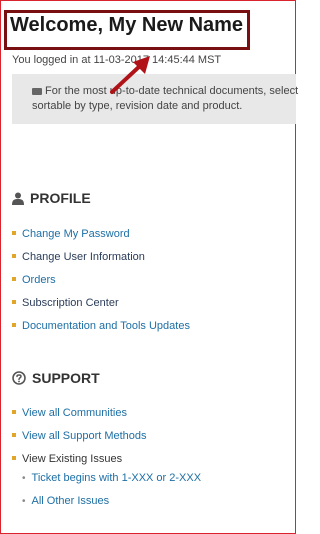 The image size is (320, 534). I want to click on annotation-arrow-icon, so click(130, 75).